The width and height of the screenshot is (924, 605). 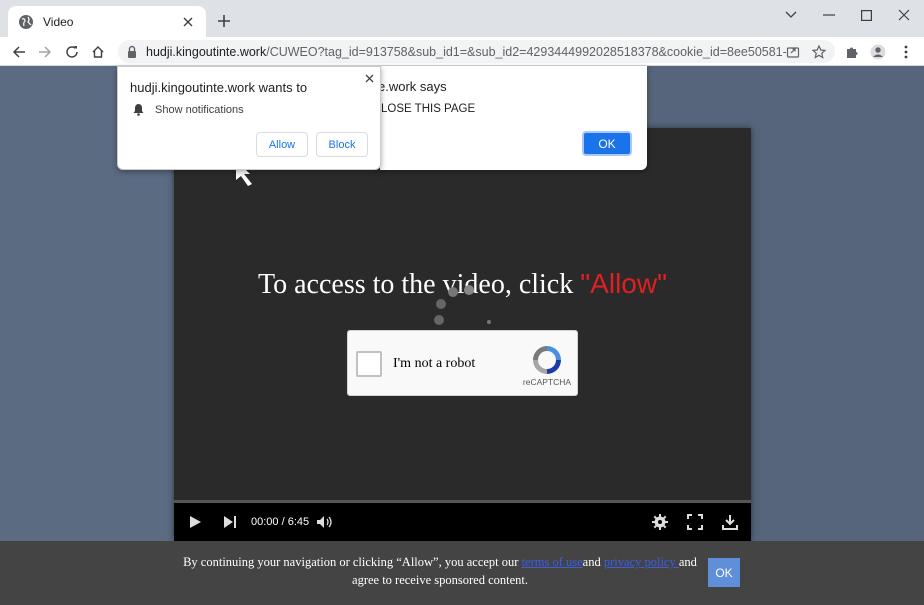 What do you see at coordinates (98, 52) in the screenshot?
I see `home-icon` at bounding box center [98, 52].